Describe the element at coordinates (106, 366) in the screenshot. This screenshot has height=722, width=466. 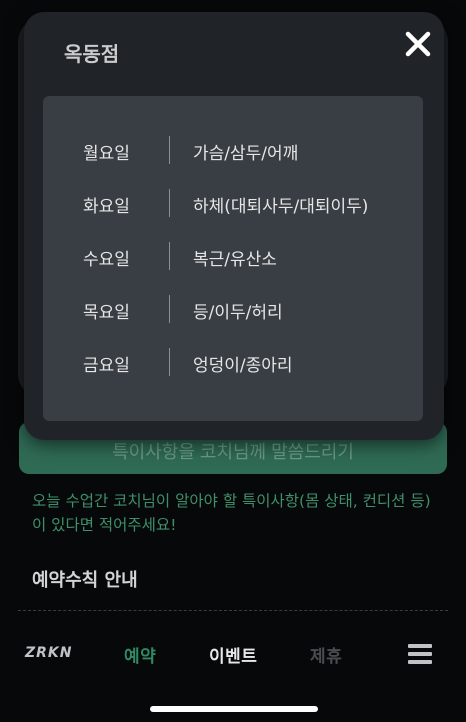
I see `schedule-day: 금요일` at that location.